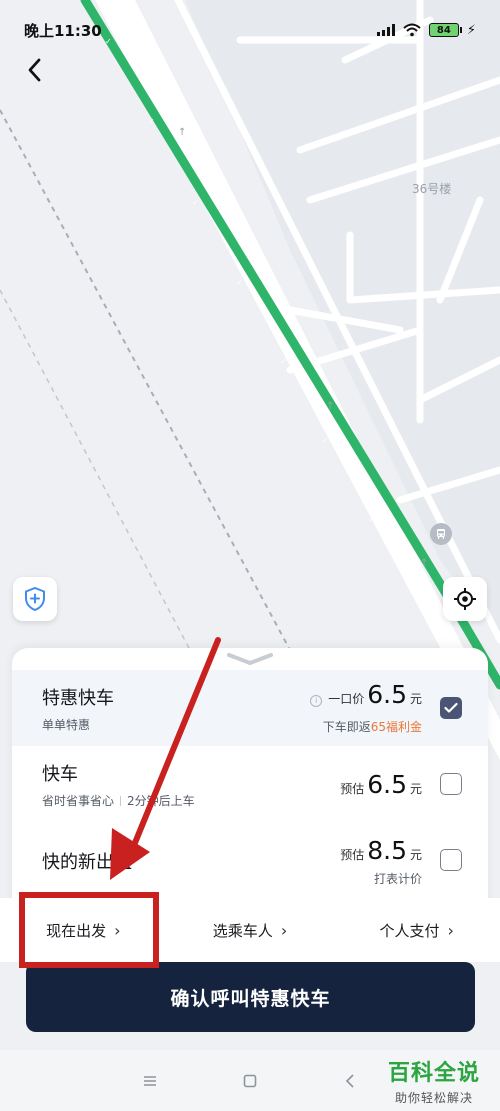 The width and height of the screenshot is (500, 1111). What do you see at coordinates (118, 800) in the screenshot?
I see `ride-subtitle: 省时省事省心 2分钟后上车` at bounding box center [118, 800].